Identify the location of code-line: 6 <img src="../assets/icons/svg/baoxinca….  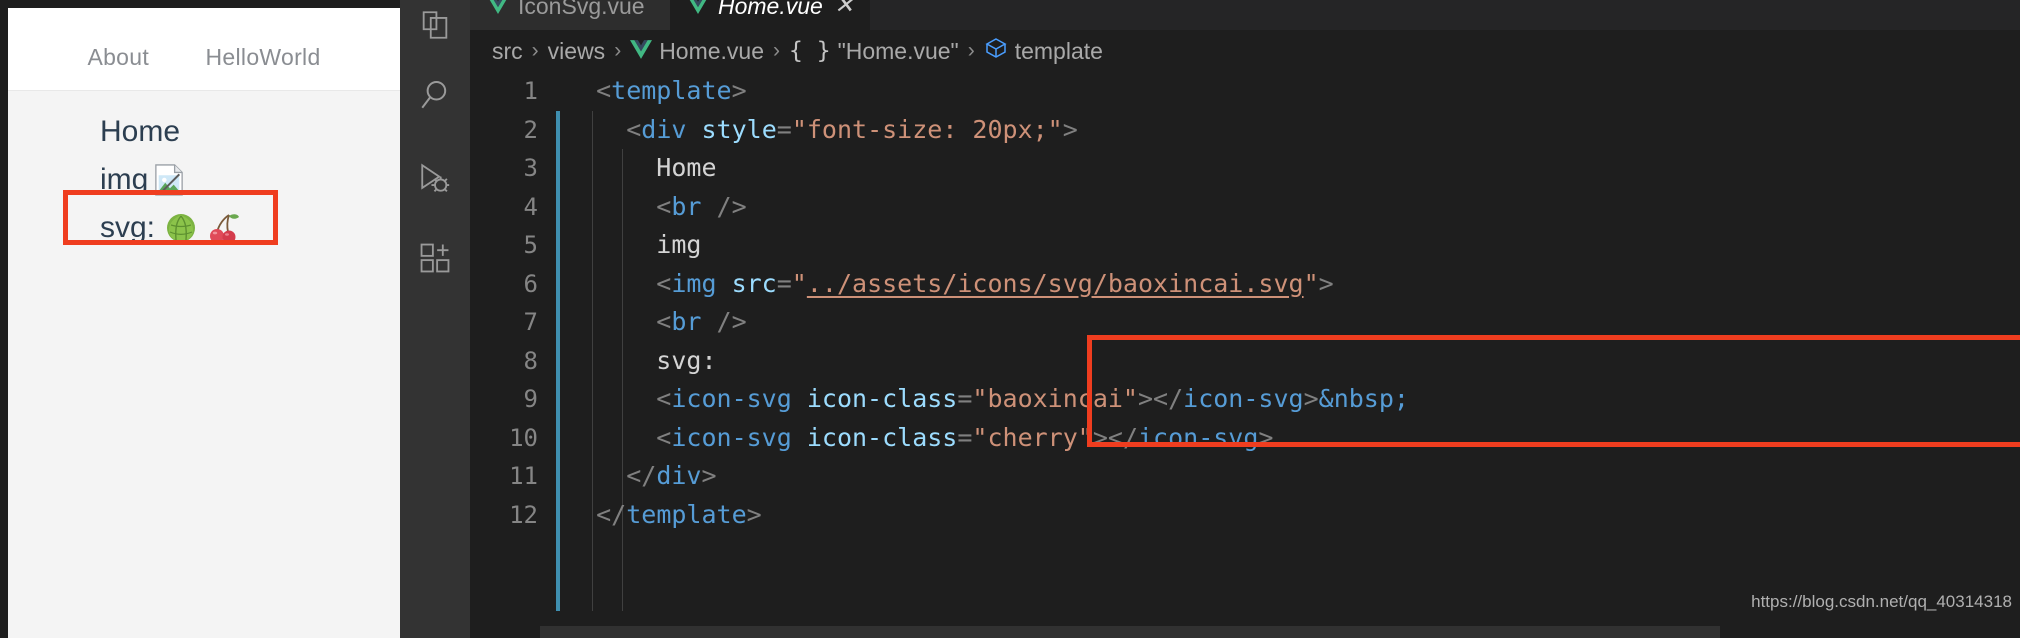
(1245, 284).